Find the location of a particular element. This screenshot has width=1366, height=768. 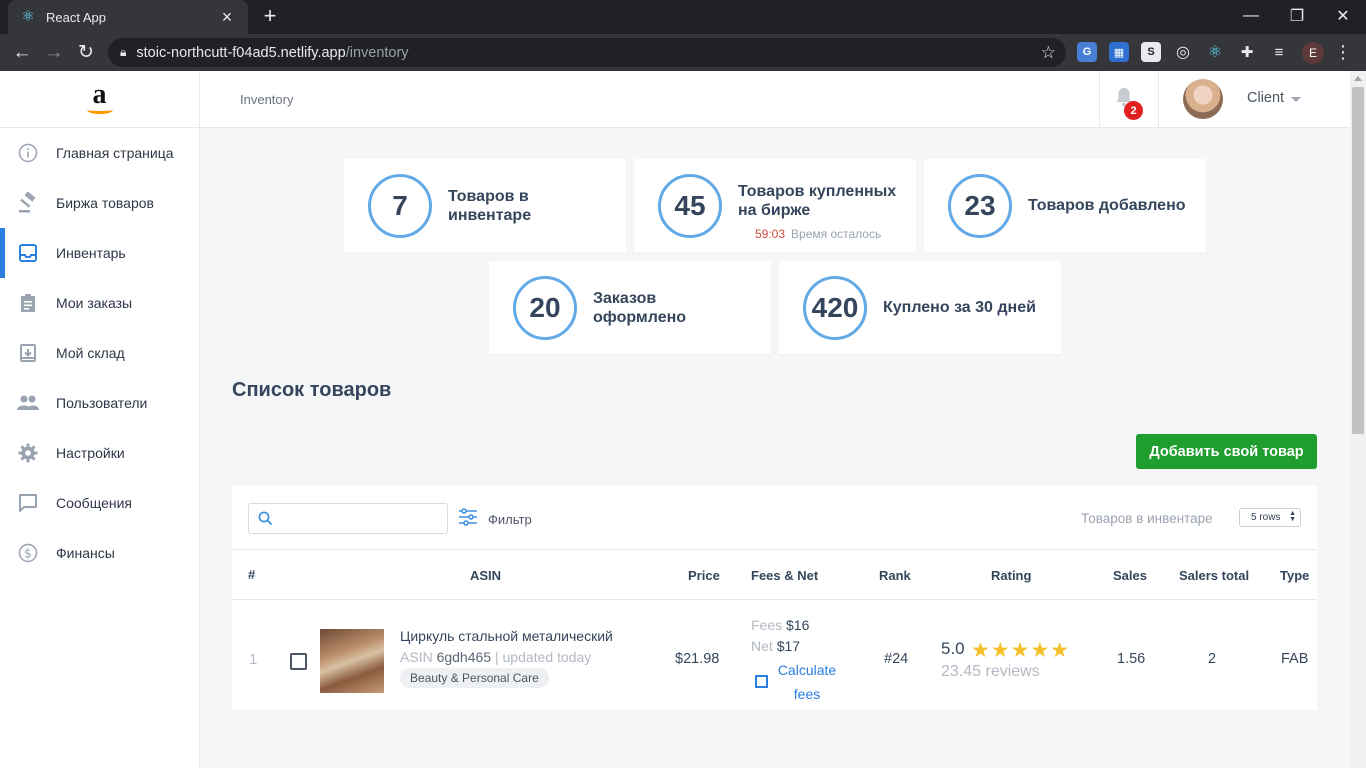

page-scrollbar is located at coordinates (1358, 419).